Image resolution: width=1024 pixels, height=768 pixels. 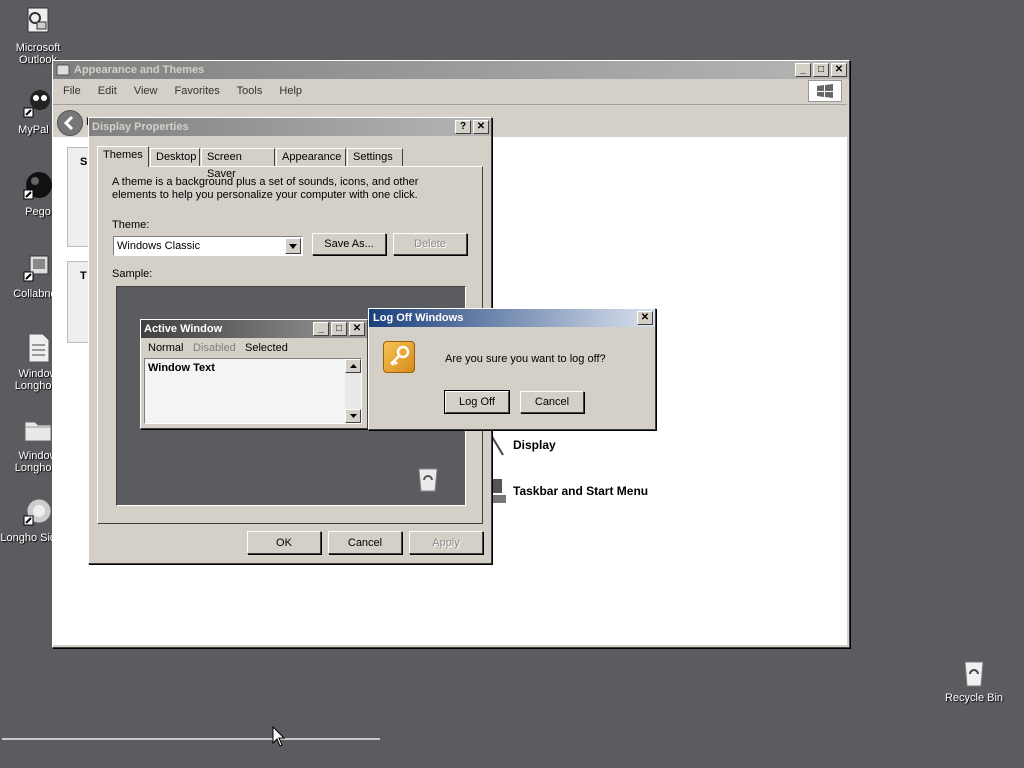 What do you see at coordinates (83, 276) in the screenshot?
I see `side-pane-header: T` at bounding box center [83, 276].